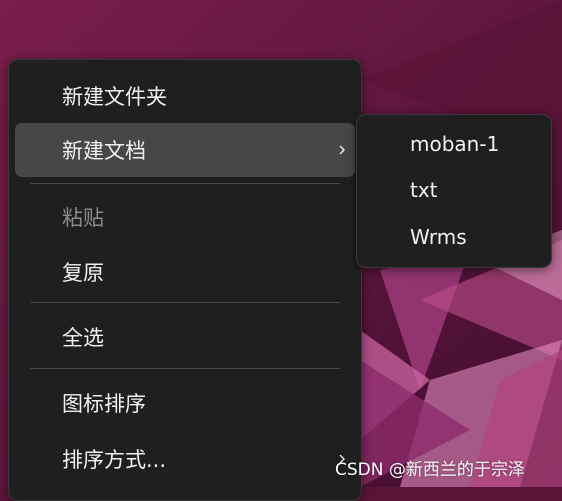 The image size is (562, 501). I want to click on menu-item-select-all: 全选, so click(185, 337).